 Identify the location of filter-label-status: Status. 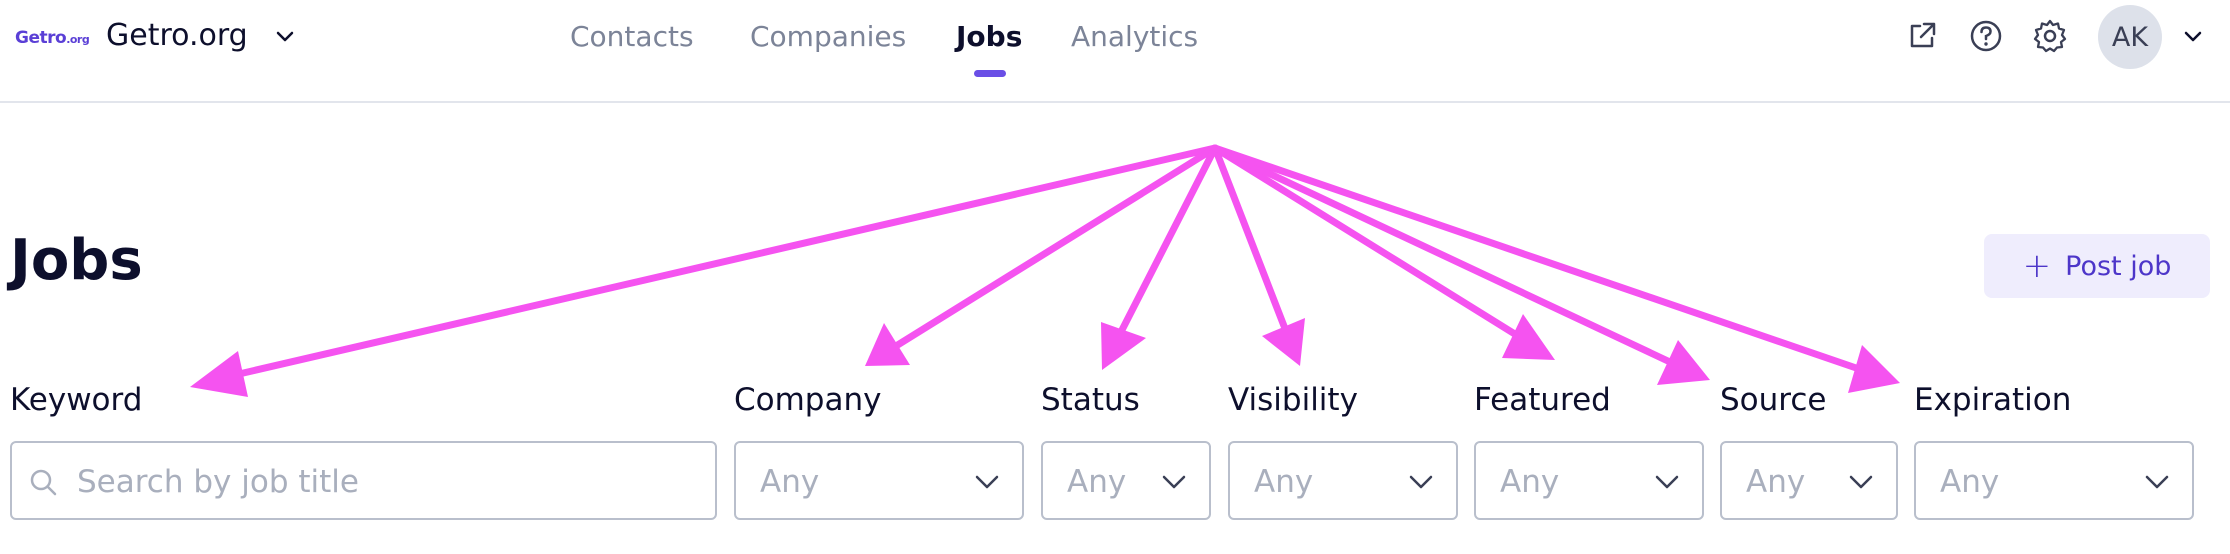
(1090, 400).